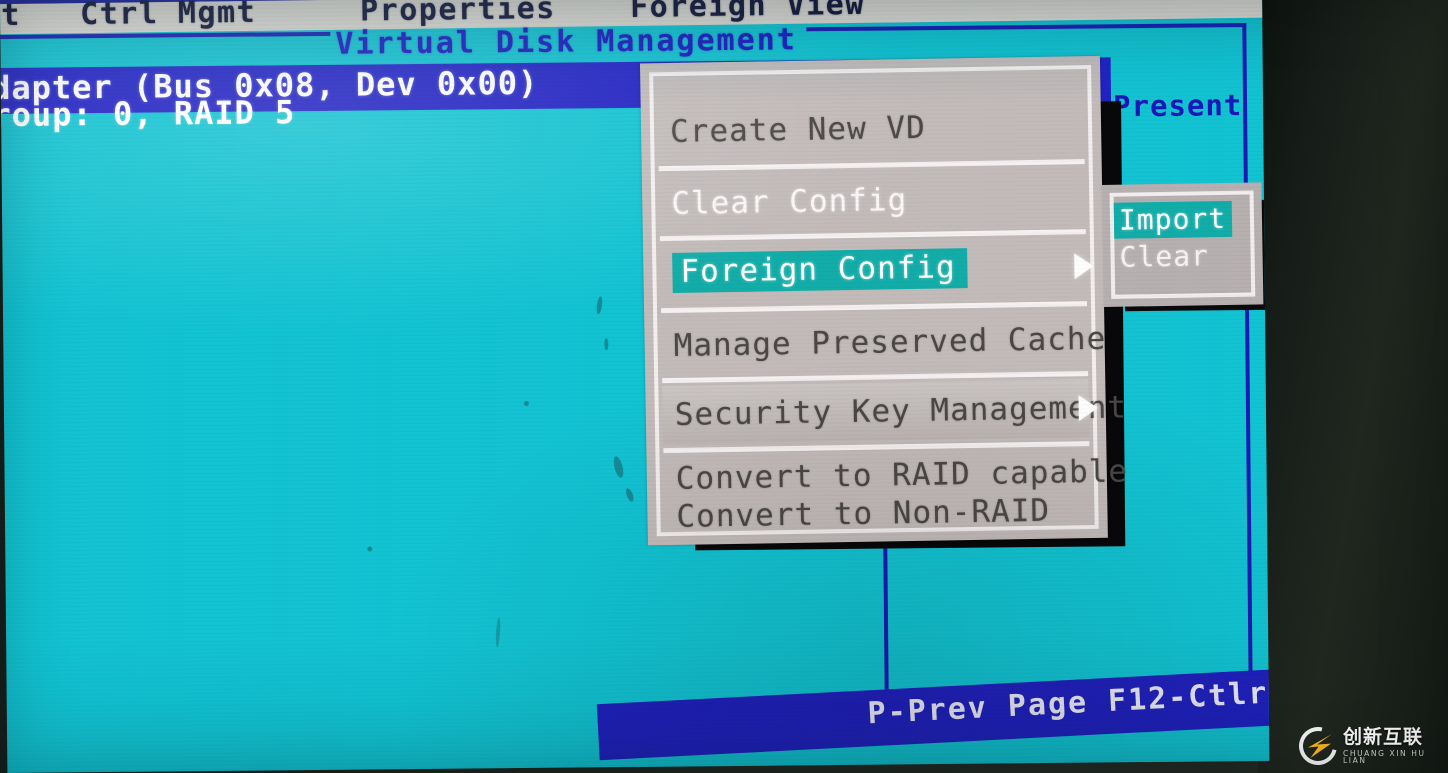 The height and width of the screenshot is (773, 1448). I want to click on panel-rule-right, so click(1026, 27).